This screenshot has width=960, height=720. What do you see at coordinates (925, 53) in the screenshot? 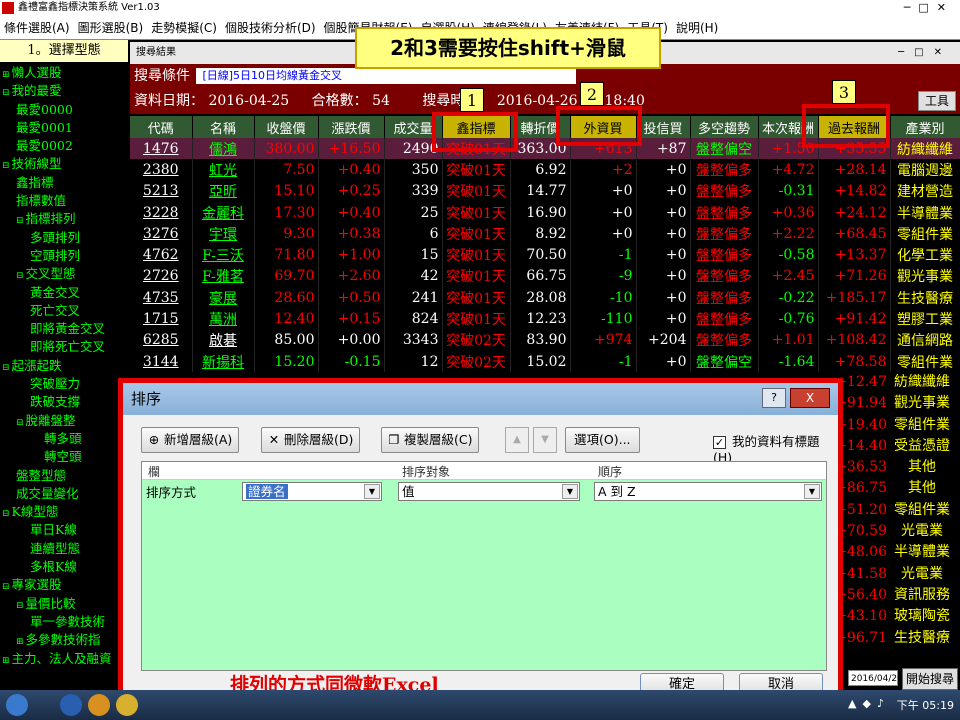
I see `result-window-controls: ─□✕` at bounding box center [925, 53].